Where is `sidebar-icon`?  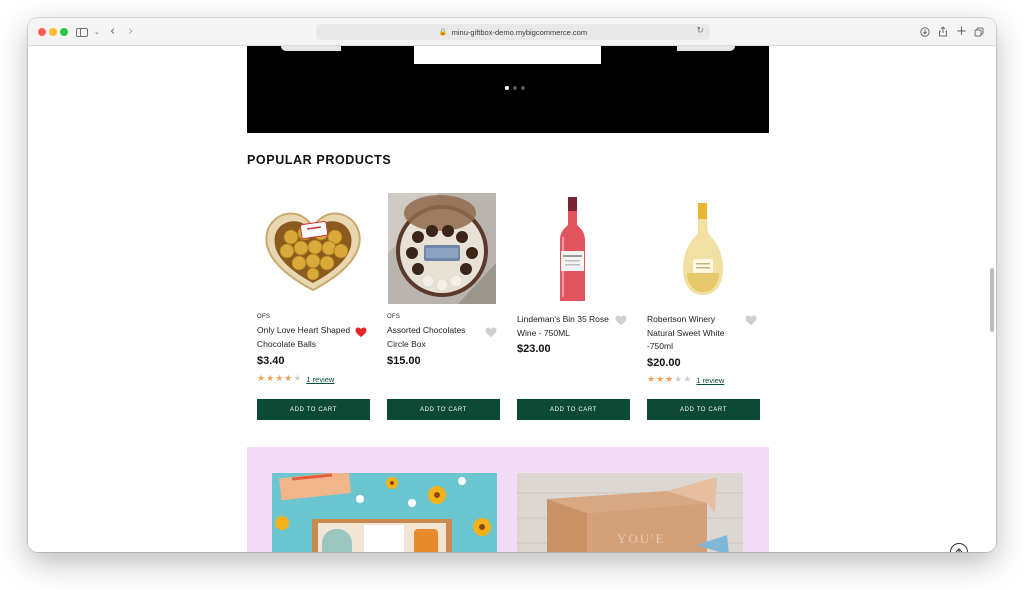 sidebar-icon is located at coordinates (82, 32).